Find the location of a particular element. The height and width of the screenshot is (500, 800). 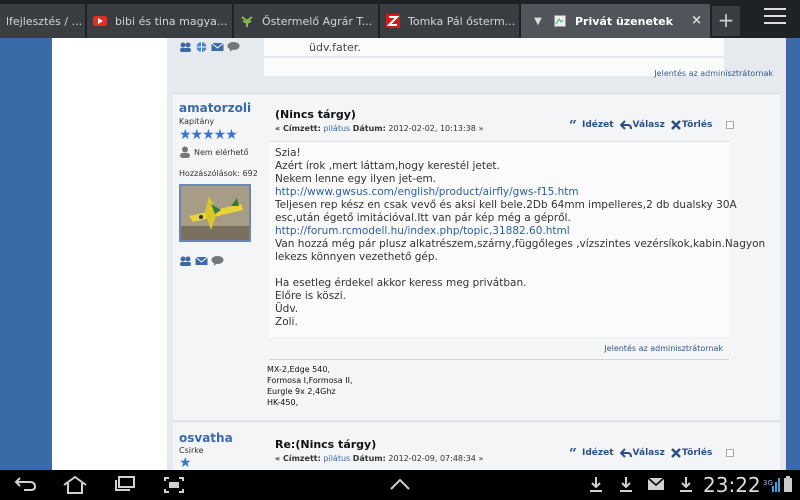

chevron-up-icon is located at coordinates (400, 485).